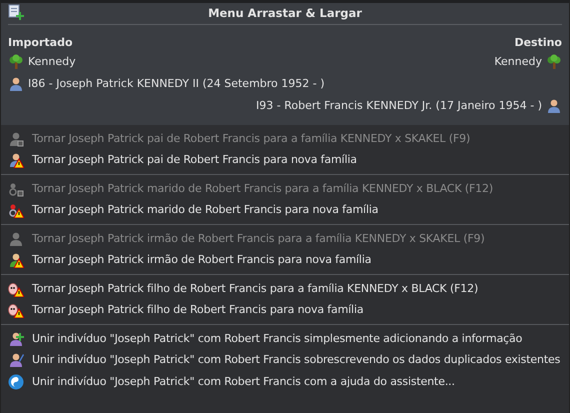 Image resolution: width=570 pixels, height=413 pixels. What do you see at coordinates (399, 106) in the screenshot?
I see `person-record: I93 - Robert Francis KENNEDY Jr. (17 Janeiro 1954 - )` at bounding box center [399, 106].